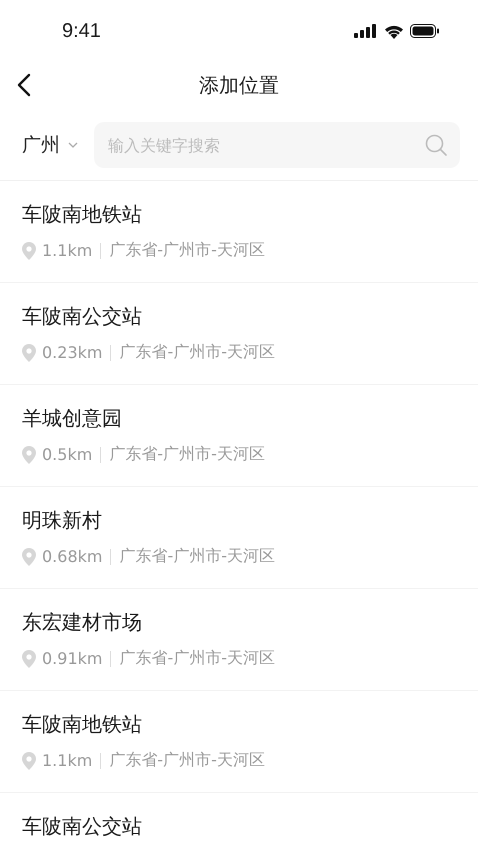 The height and width of the screenshot is (850, 478). I want to click on wifi-icon, so click(394, 31).